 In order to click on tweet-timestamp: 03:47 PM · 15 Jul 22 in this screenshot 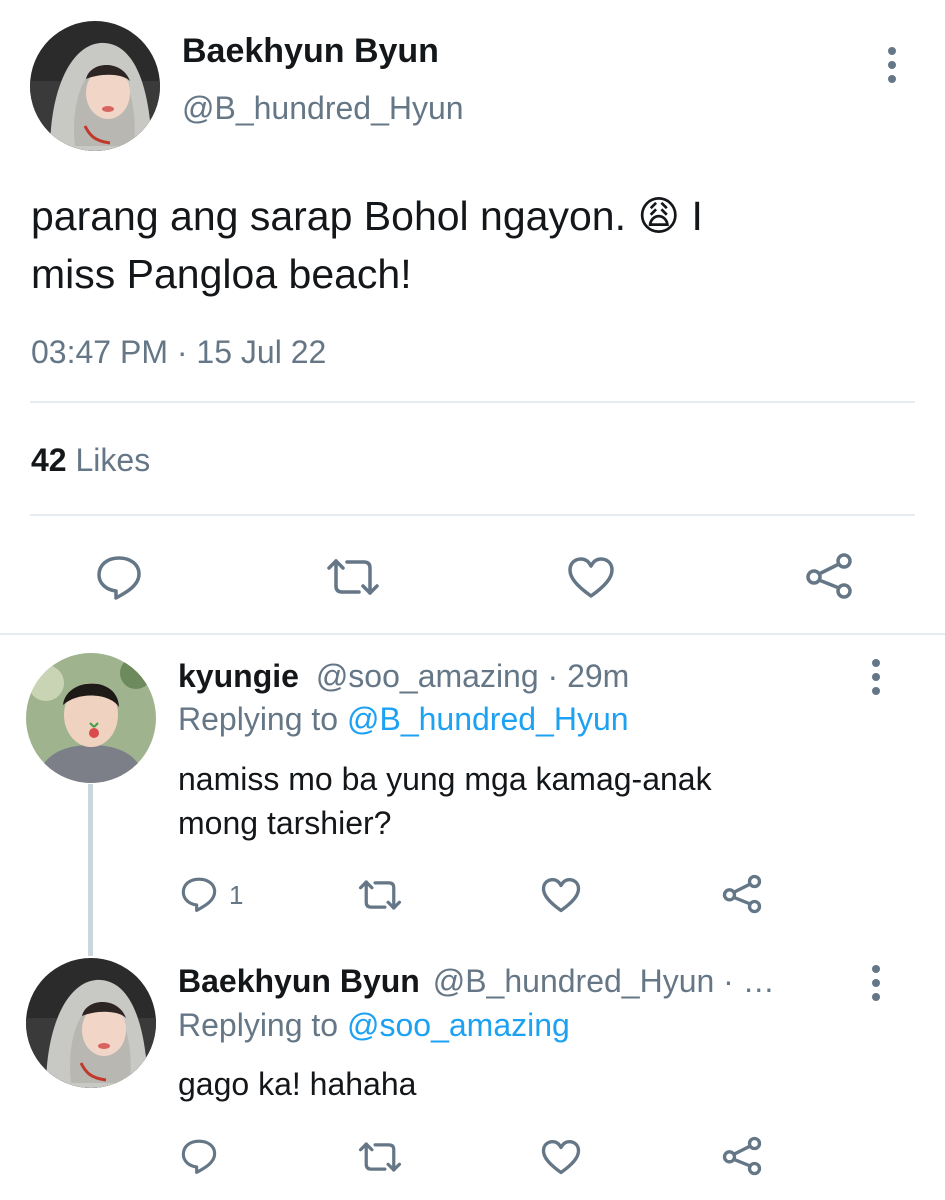, I will do `click(178, 352)`.